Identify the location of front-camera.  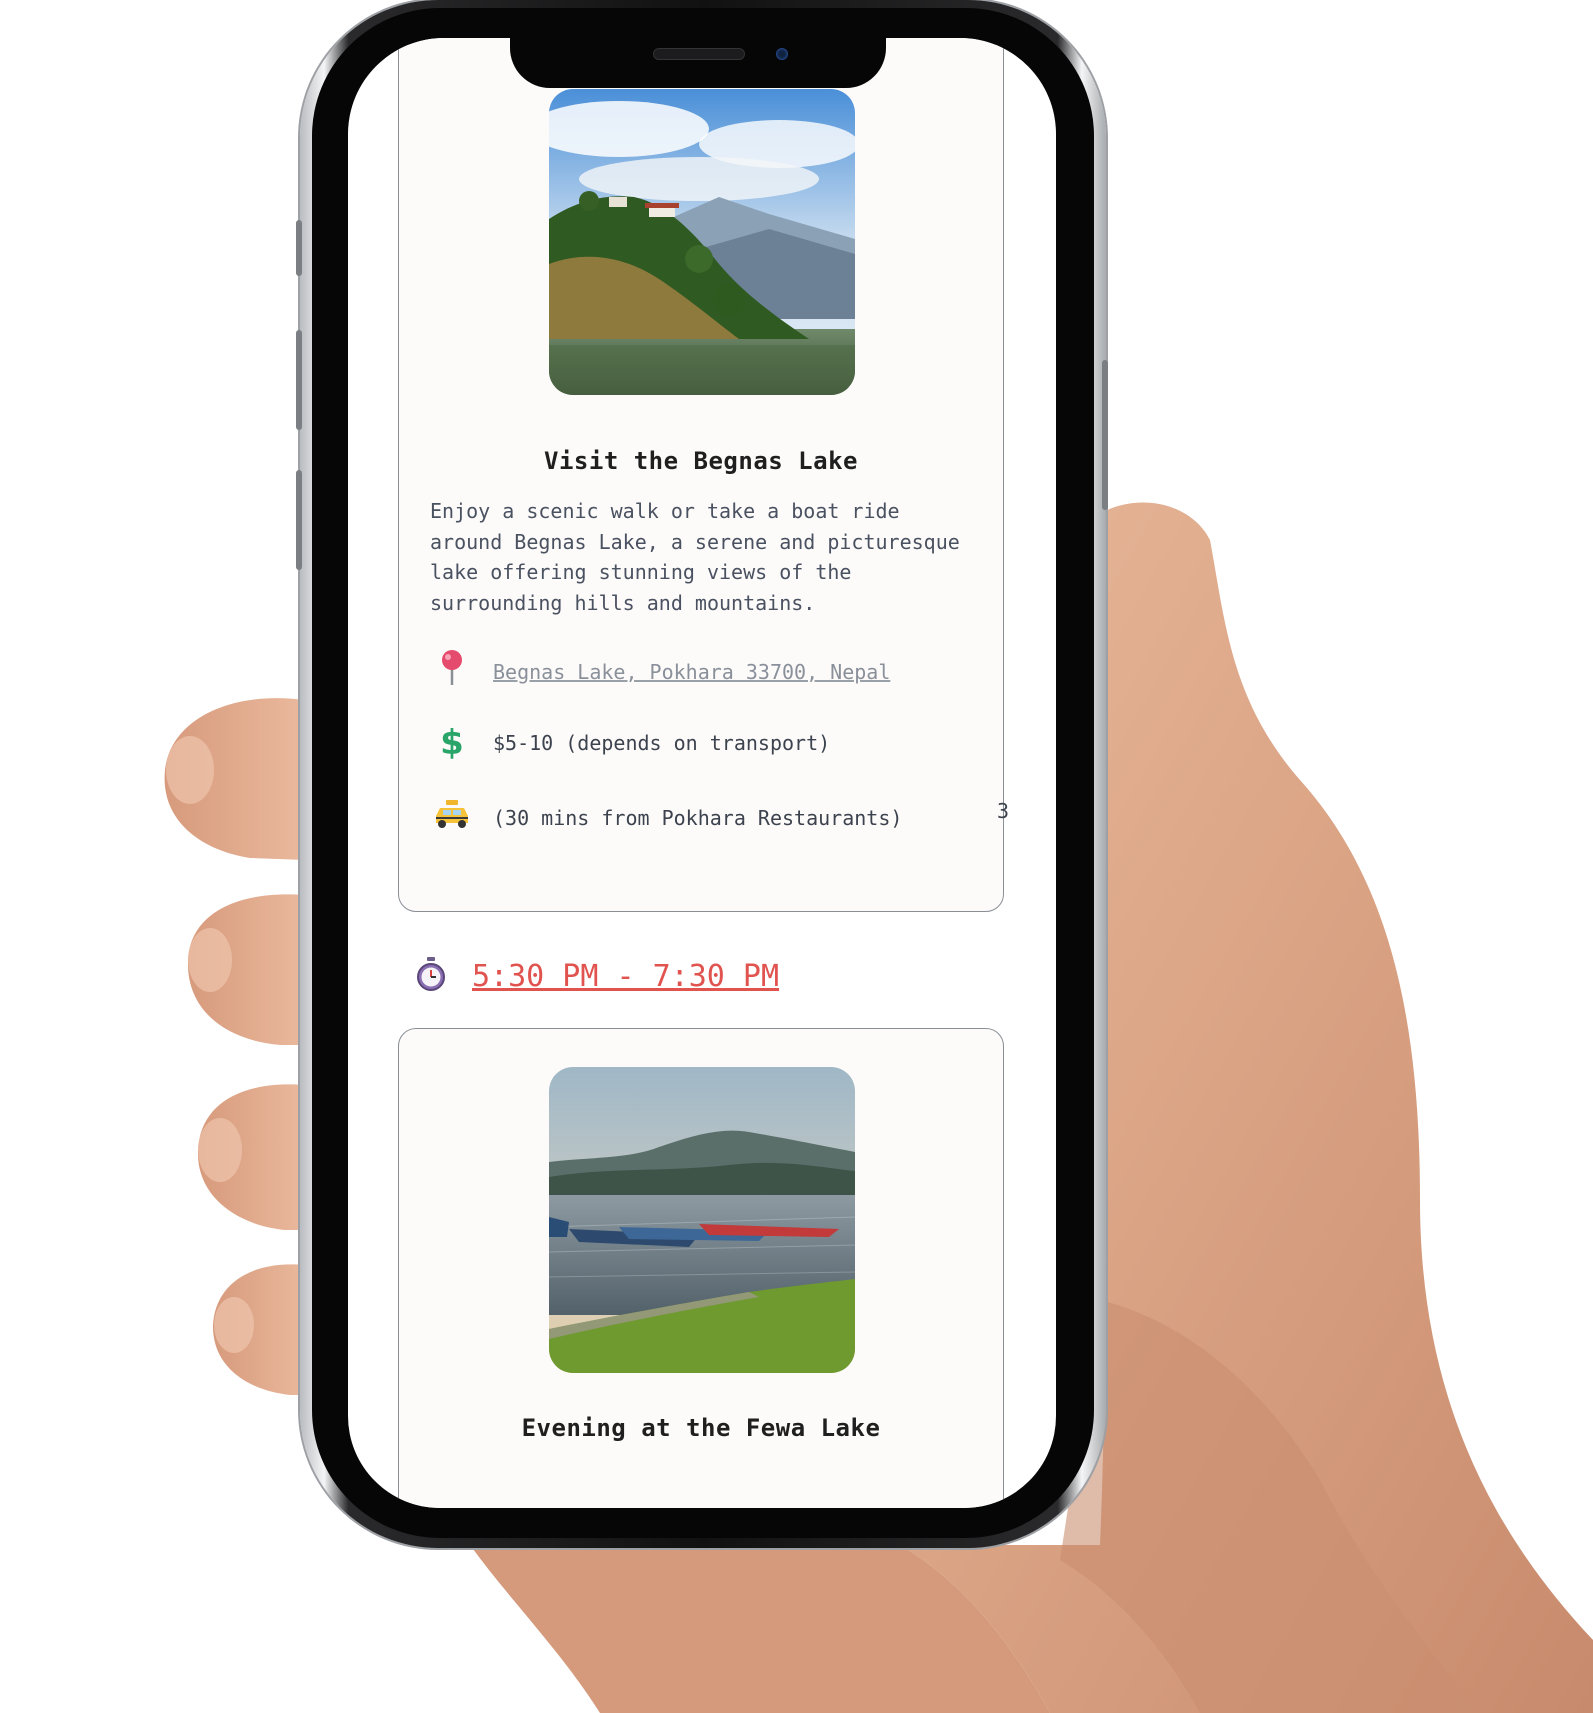
(782, 54).